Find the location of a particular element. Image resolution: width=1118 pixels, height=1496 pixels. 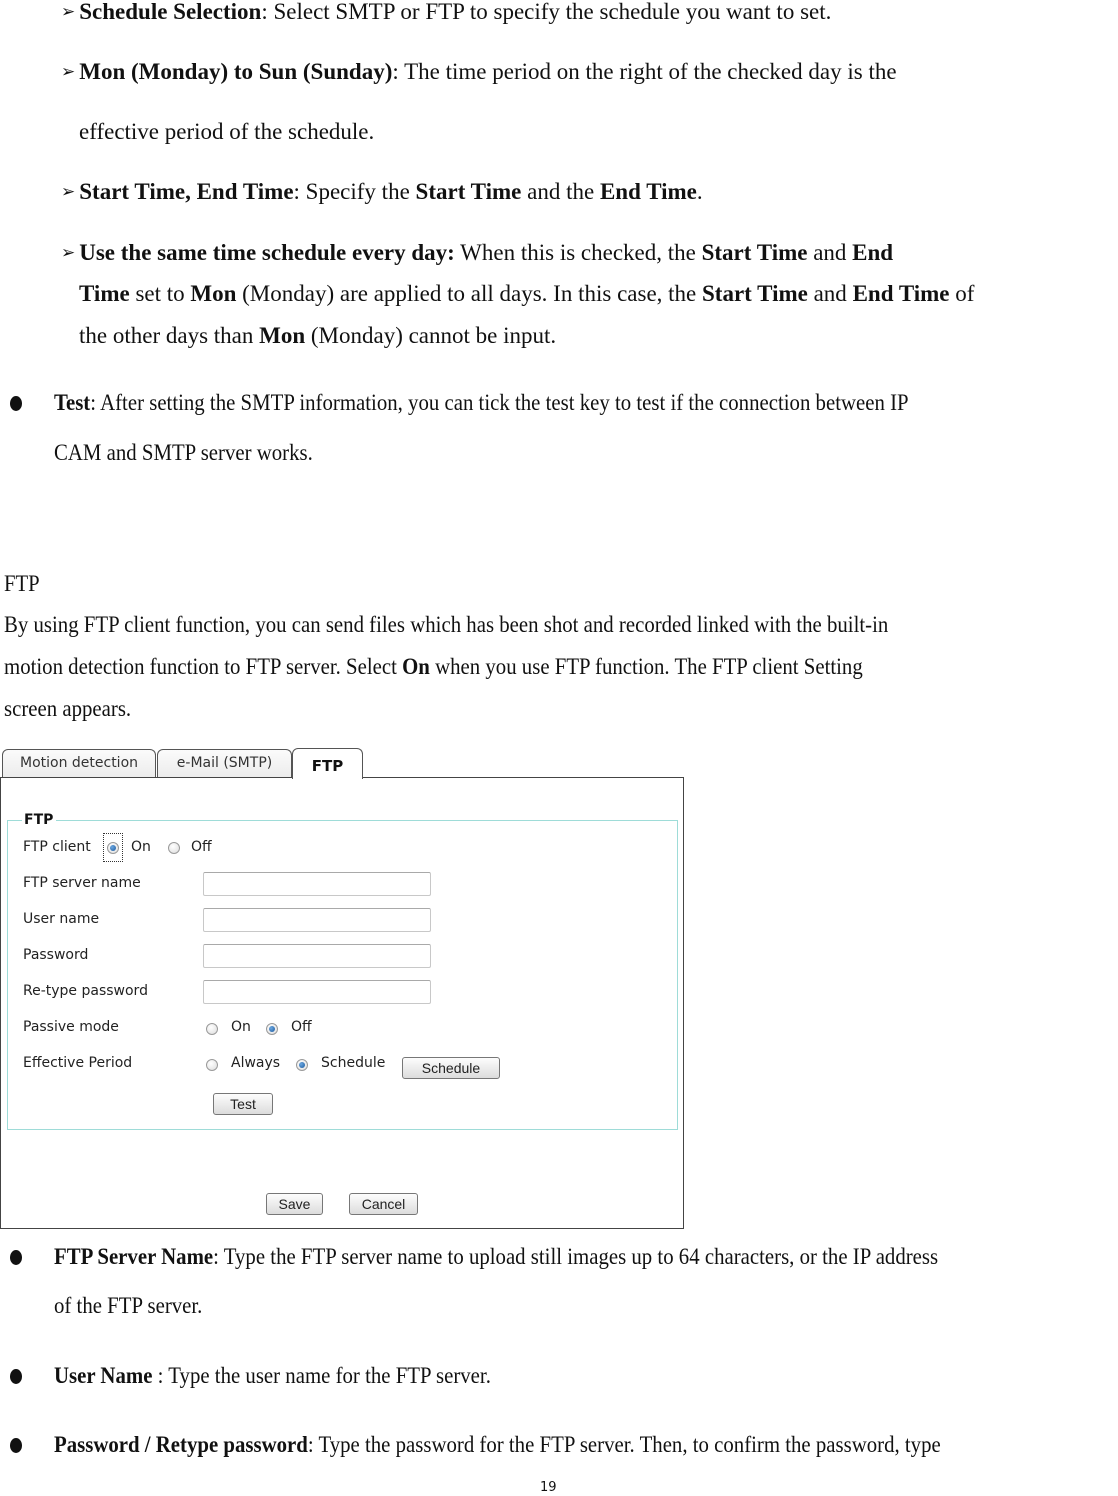

effective-schedule-label: Schedule is located at coordinates (353, 1063).